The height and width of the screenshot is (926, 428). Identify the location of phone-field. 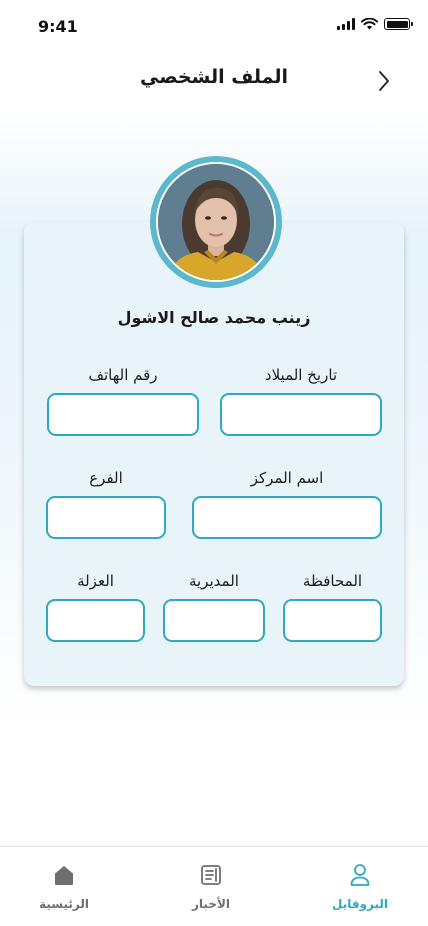
(123, 414).